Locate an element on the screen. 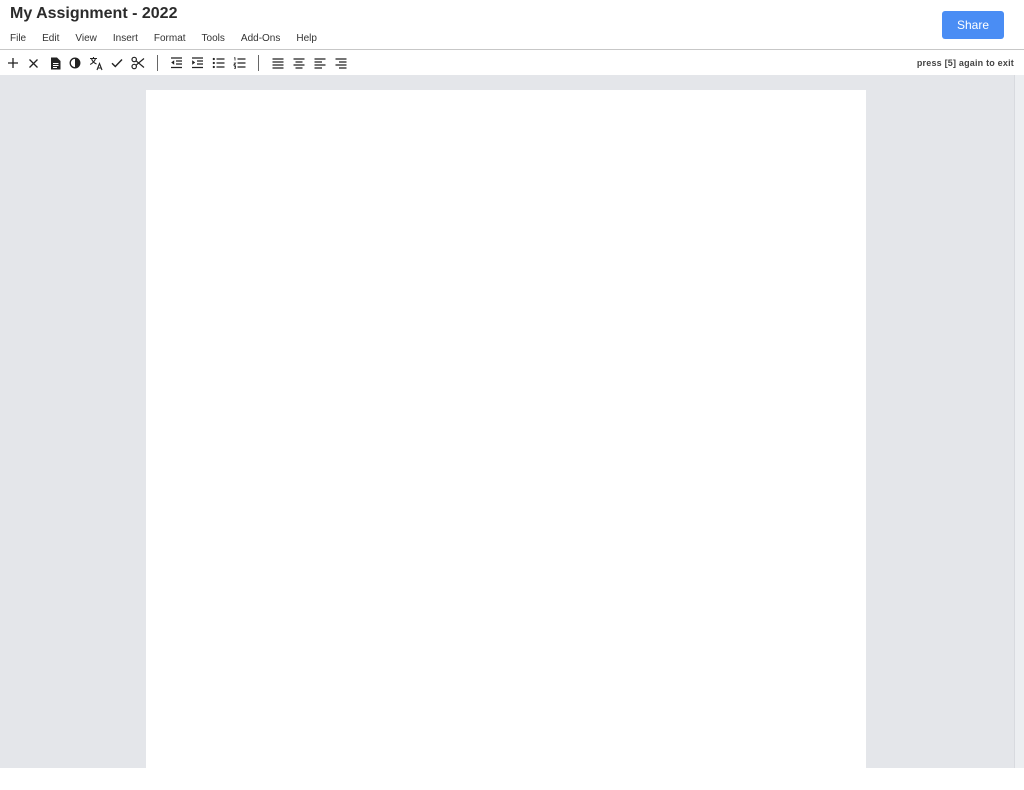 This screenshot has height=790, width=1024. menu-help: Help is located at coordinates (306, 40).